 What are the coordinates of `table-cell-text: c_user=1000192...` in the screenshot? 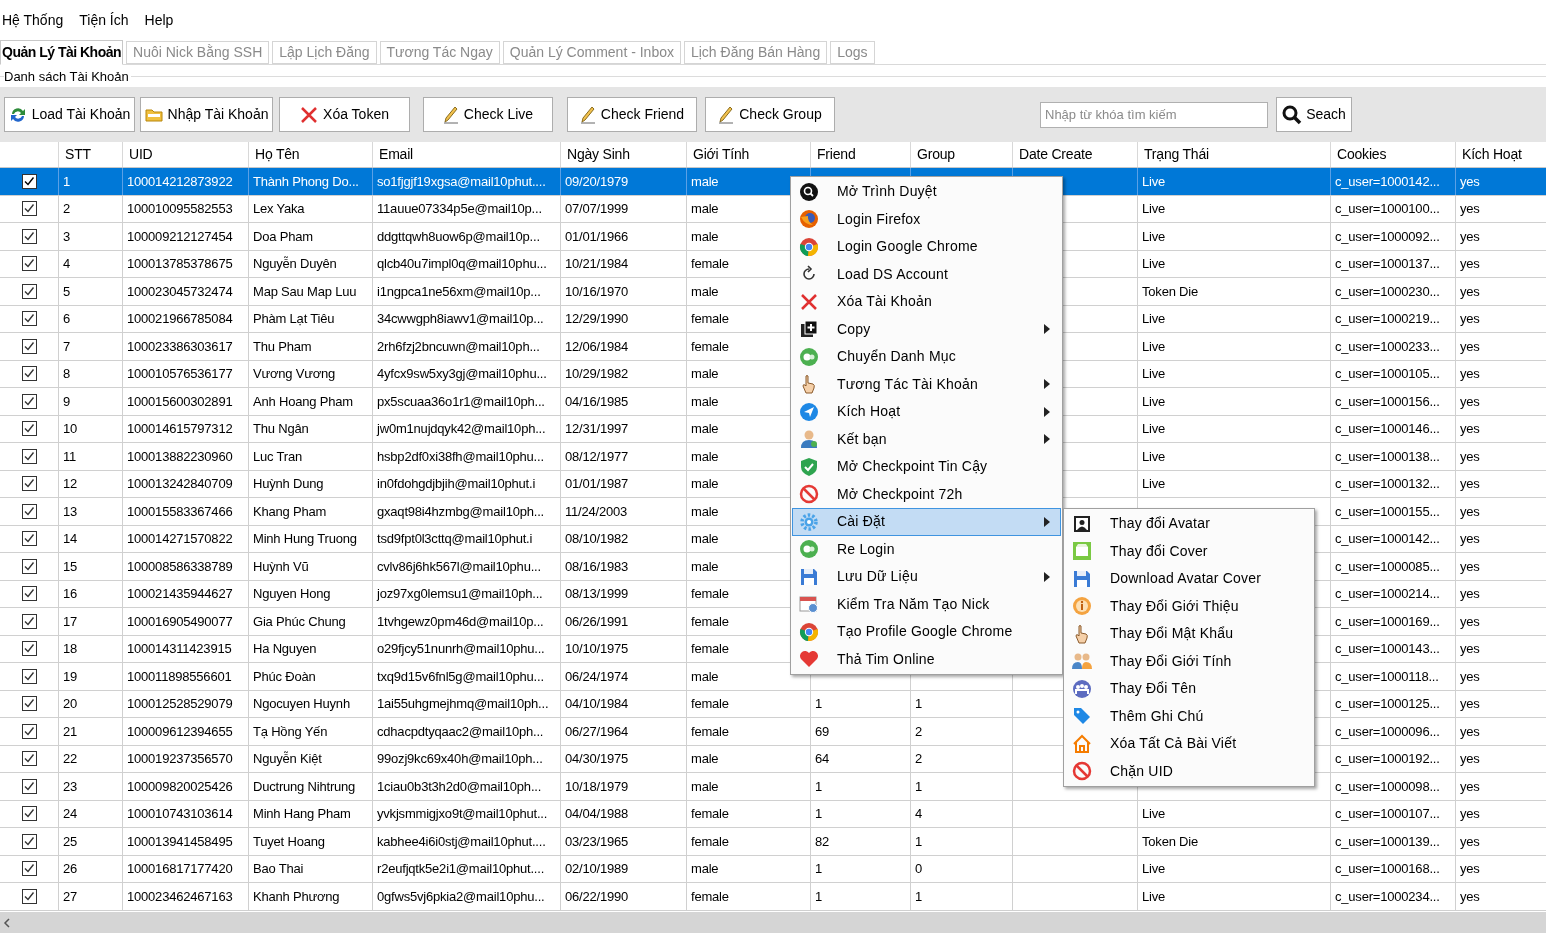 It's located at (1387, 759).